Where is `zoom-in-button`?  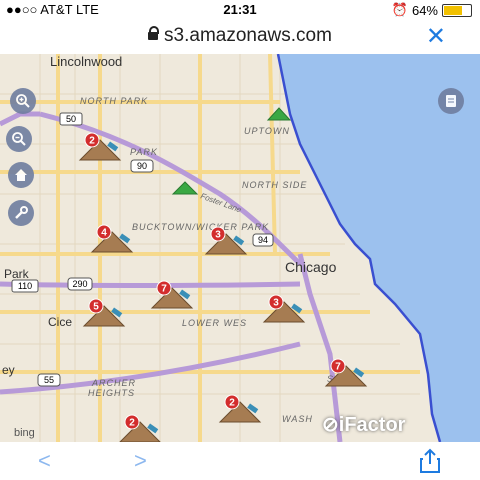
zoom-in-button is located at coordinates (23, 101).